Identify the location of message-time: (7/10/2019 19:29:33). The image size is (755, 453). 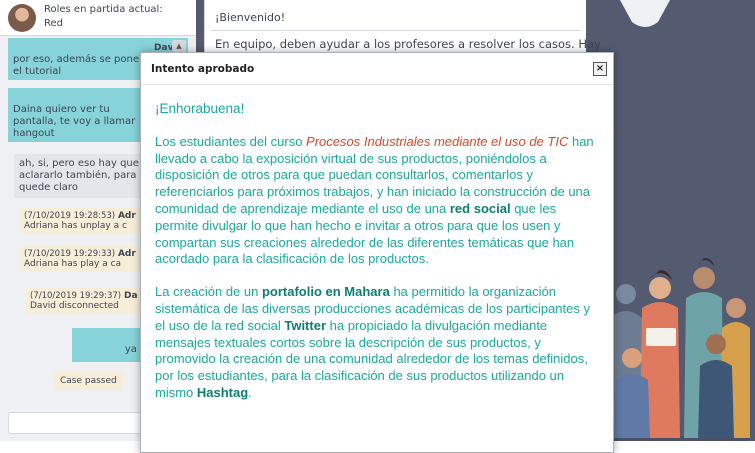
(70, 254).